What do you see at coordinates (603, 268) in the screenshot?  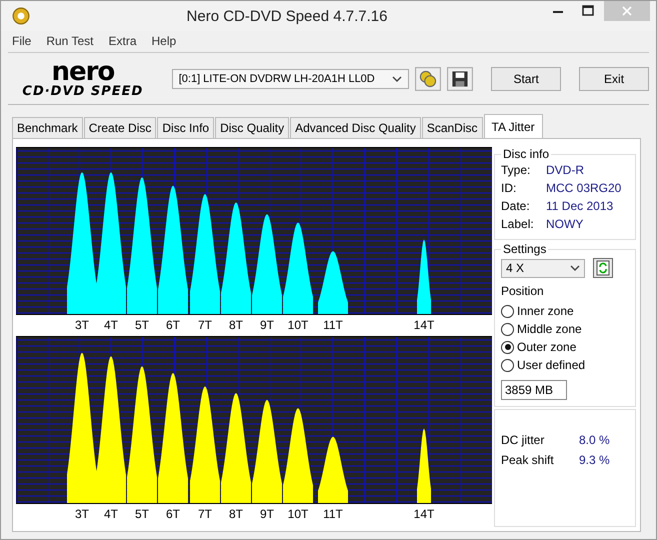 I see `refresh-icon` at bounding box center [603, 268].